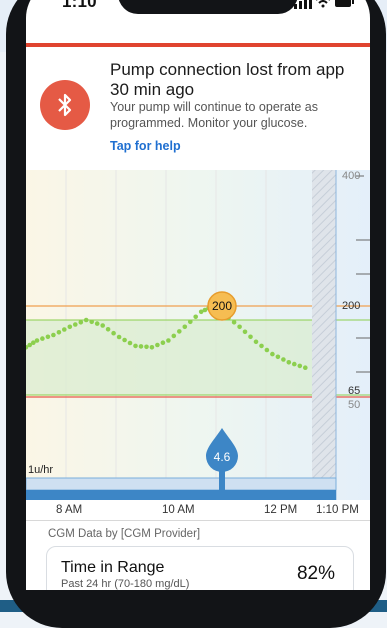 The width and height of the screenshot is (387, 628). Describe the element at coordinates (79, 5) in the screenshot. I see `status-time: 1:10` at that location.